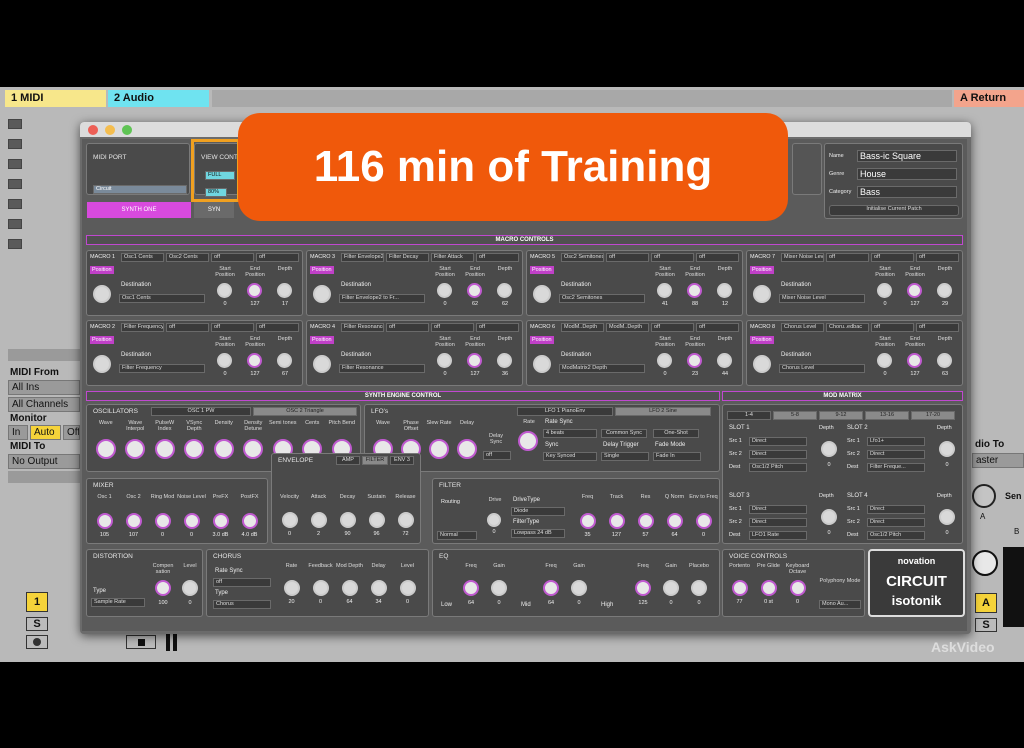  Describe the element at coordinates (201, 411) in the screenshot. I see `tab-osc1: OSC 1 PW` at that location.